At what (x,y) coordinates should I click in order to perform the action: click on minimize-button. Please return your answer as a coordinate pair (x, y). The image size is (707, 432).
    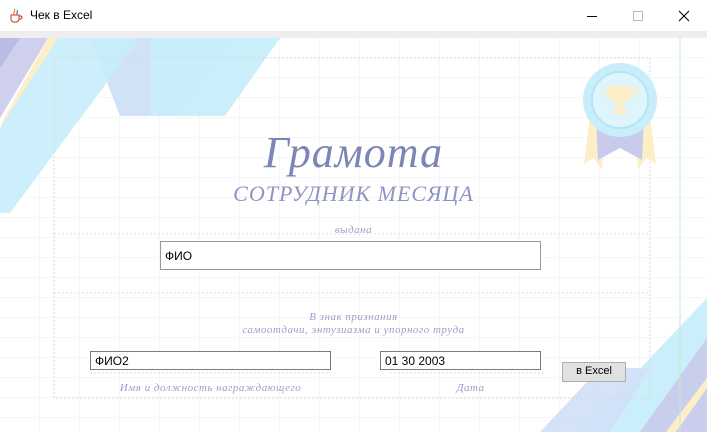
    Looking at the image, I should click on (592, 15).